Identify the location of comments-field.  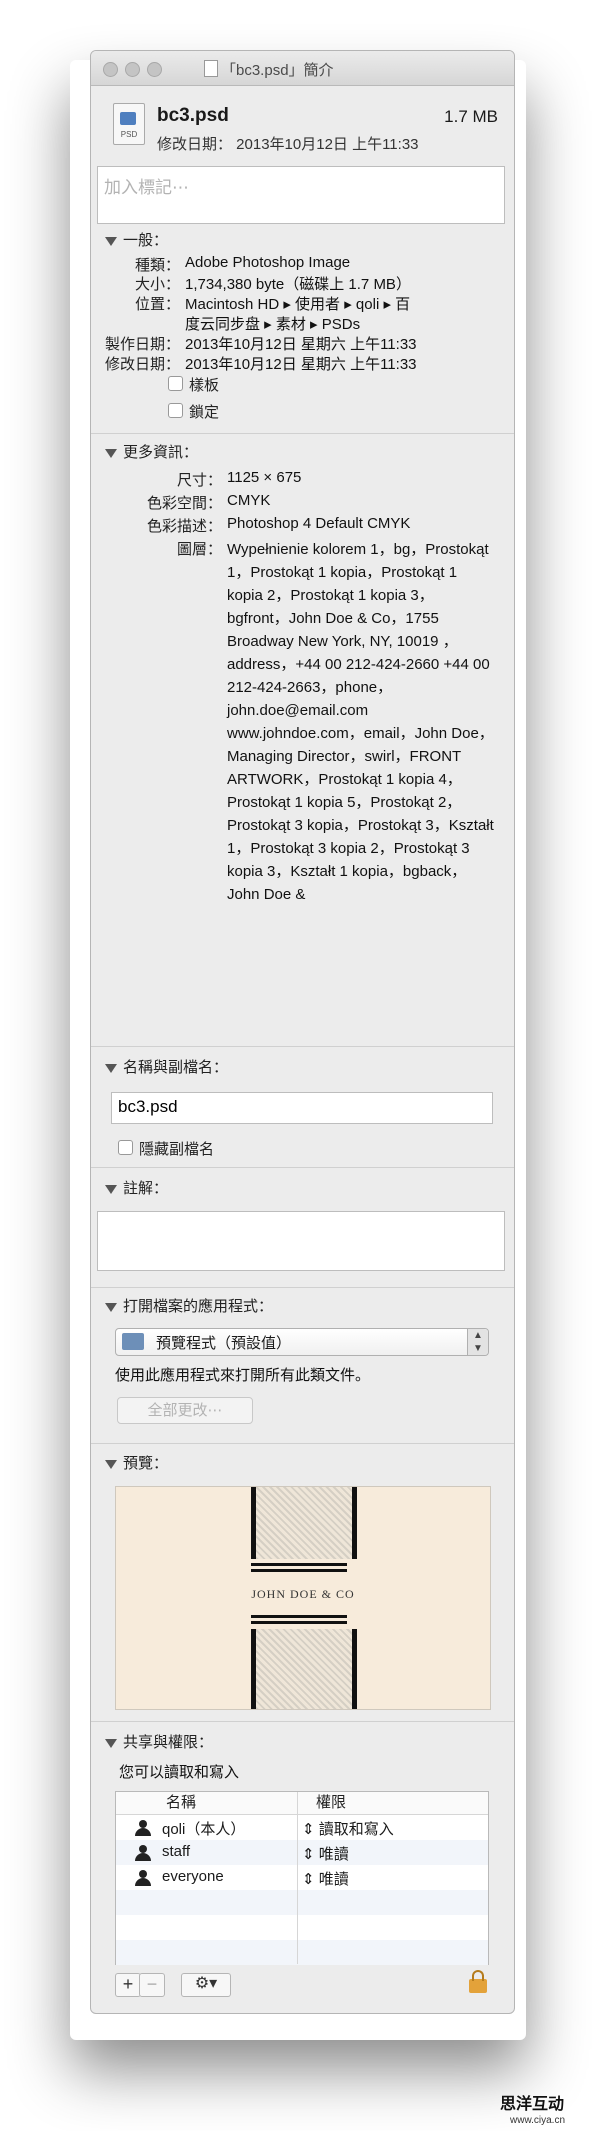
(301, 1241).